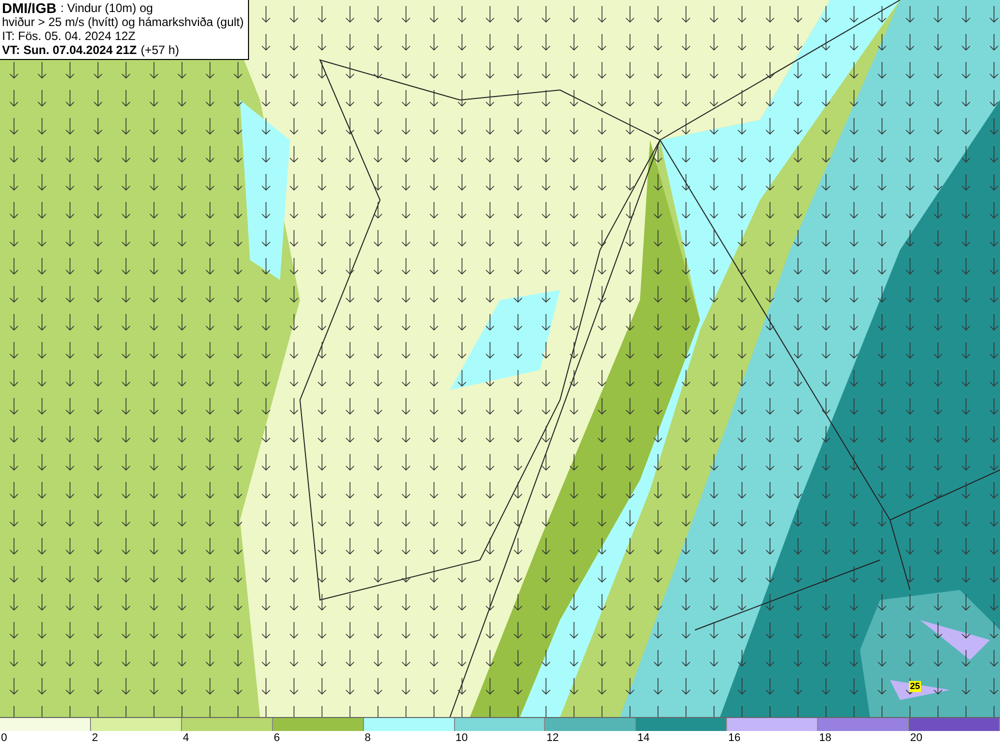  What do you see at coordinates (552, 738) in the screenshot?
I see `scale-tick-label: 12` at bounding box center [552, 738].